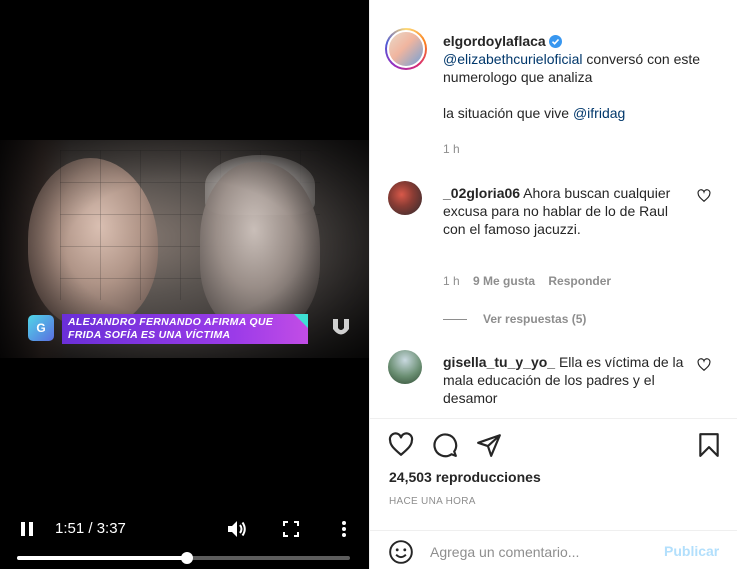  Describe the element at coordinates (455, 320) in the screenshot. I see `view-replies-divider` at that location.